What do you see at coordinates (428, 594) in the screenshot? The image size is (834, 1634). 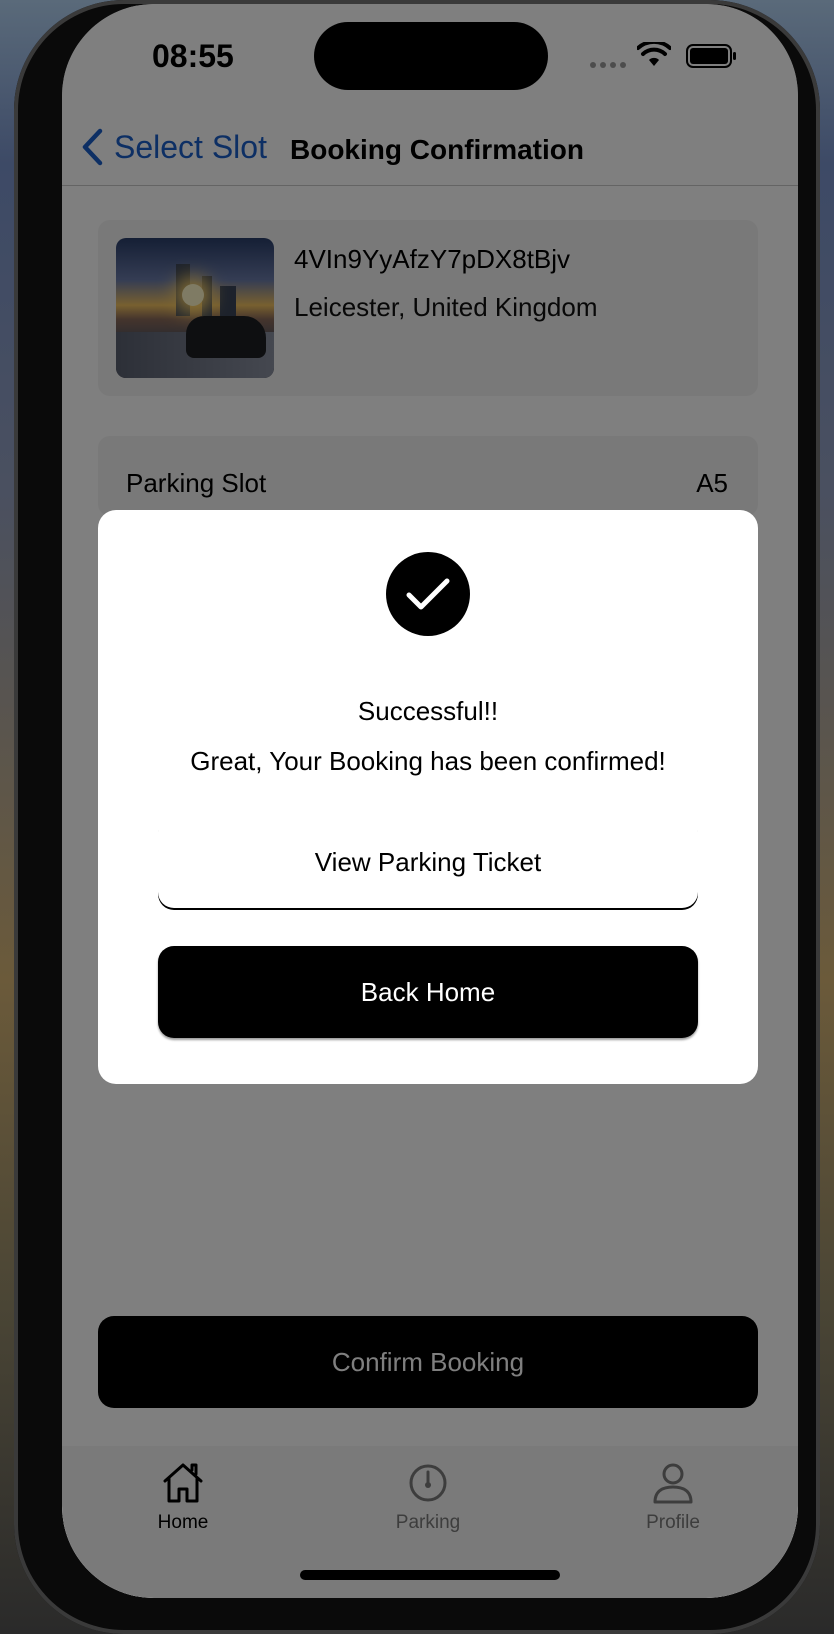 I see `checkmark-circle-icon` at bounding box center [428, 594].